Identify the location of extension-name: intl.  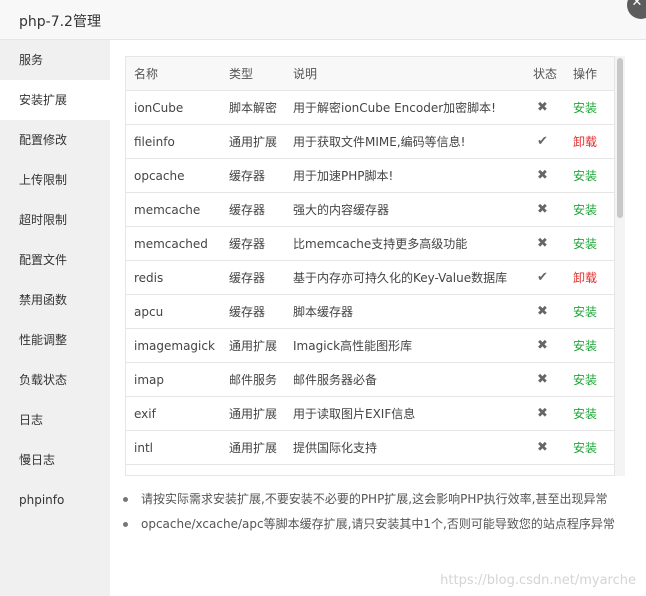
(173, 447).